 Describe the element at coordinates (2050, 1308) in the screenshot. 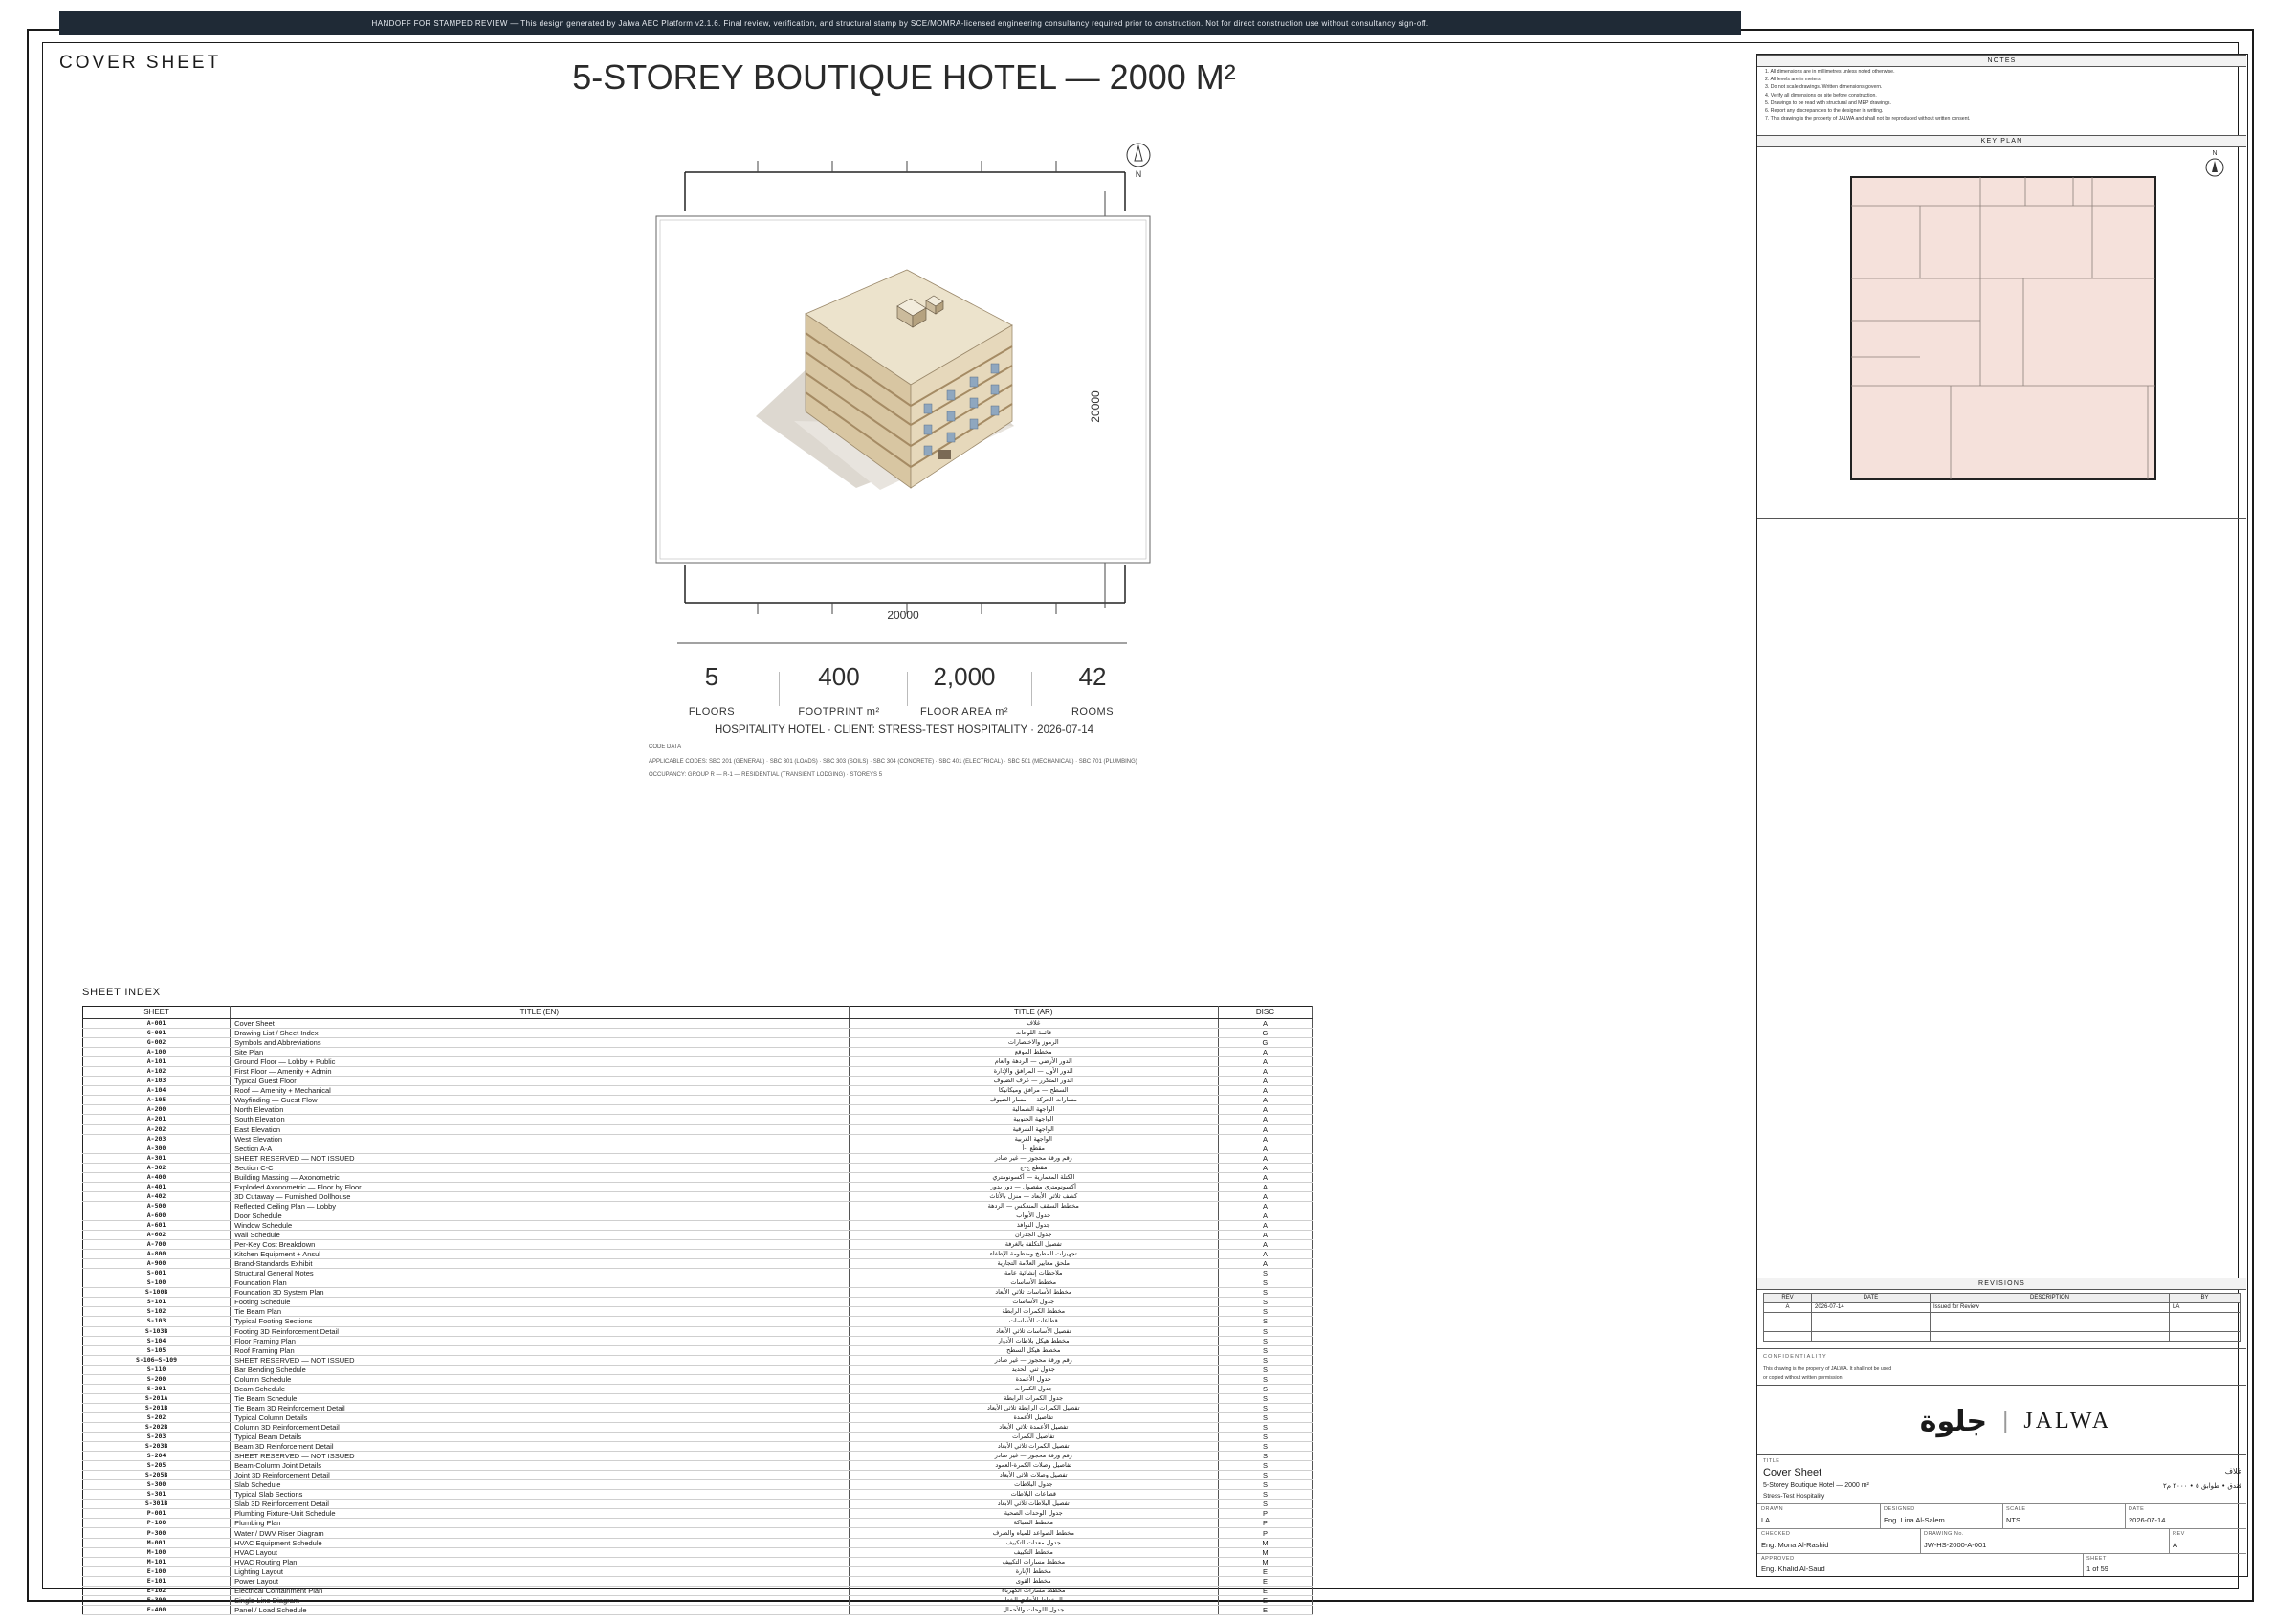

I see `rev-cell: Issued for Review` at that location.